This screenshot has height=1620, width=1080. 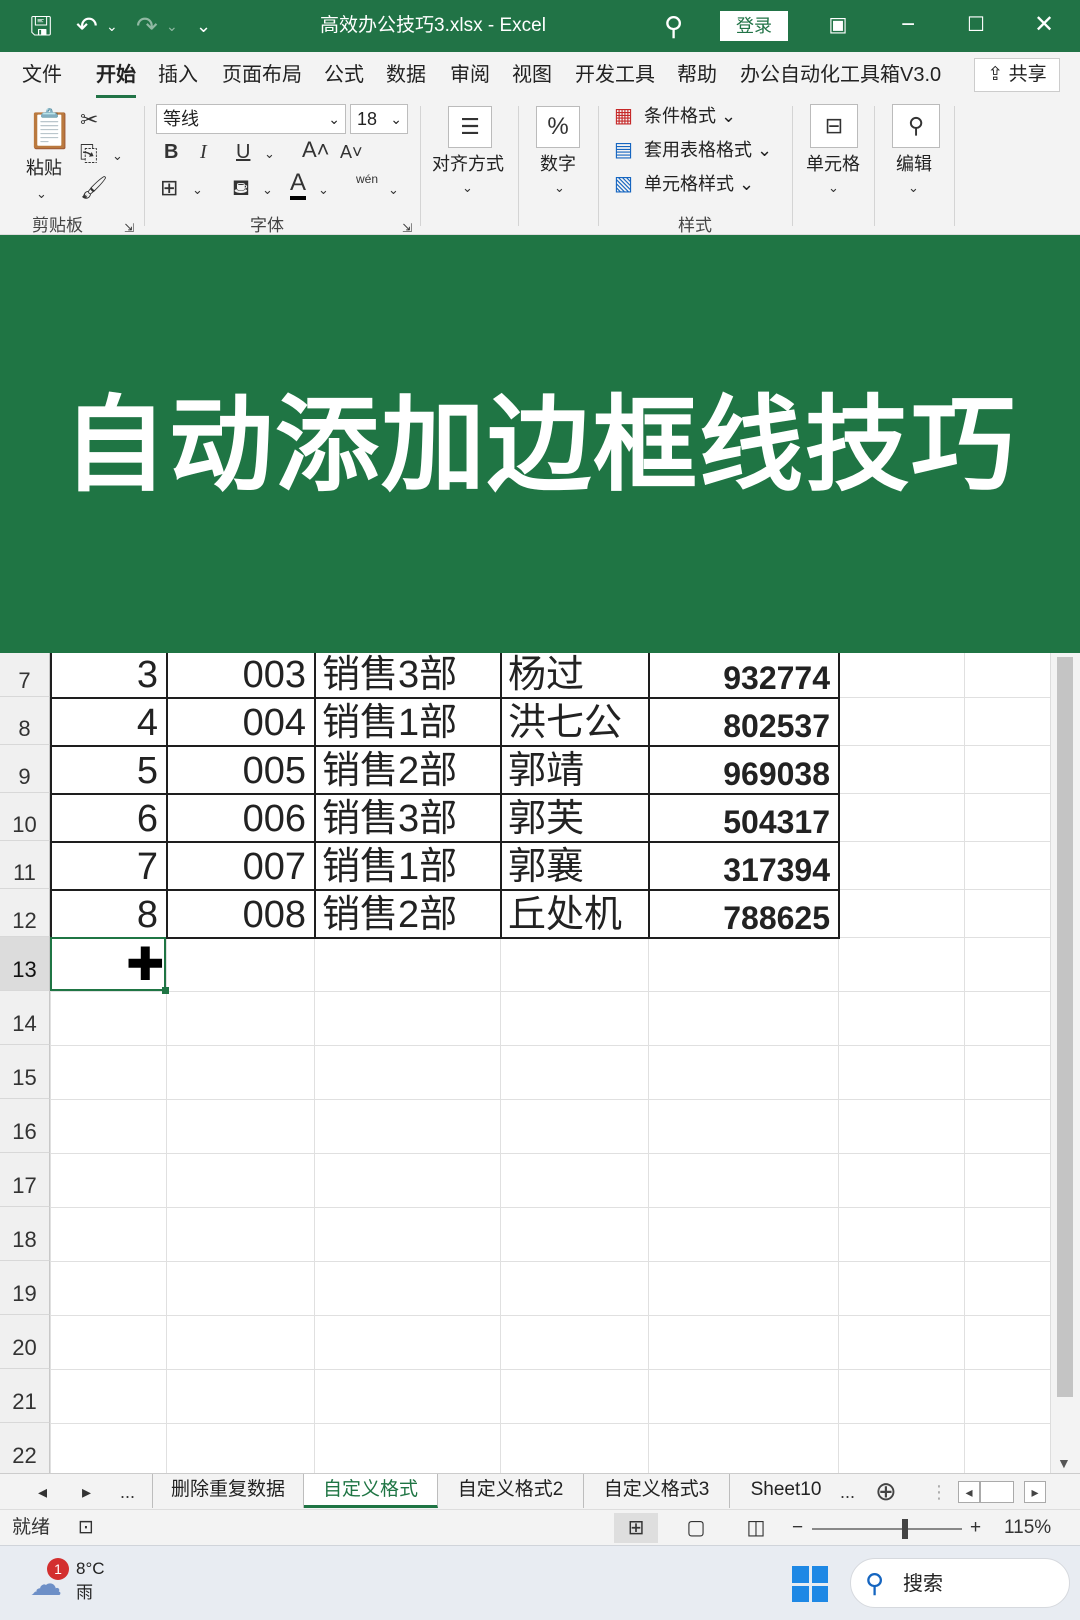 I want to click on copy-icon: ⎘, so click(x=89, y=154).